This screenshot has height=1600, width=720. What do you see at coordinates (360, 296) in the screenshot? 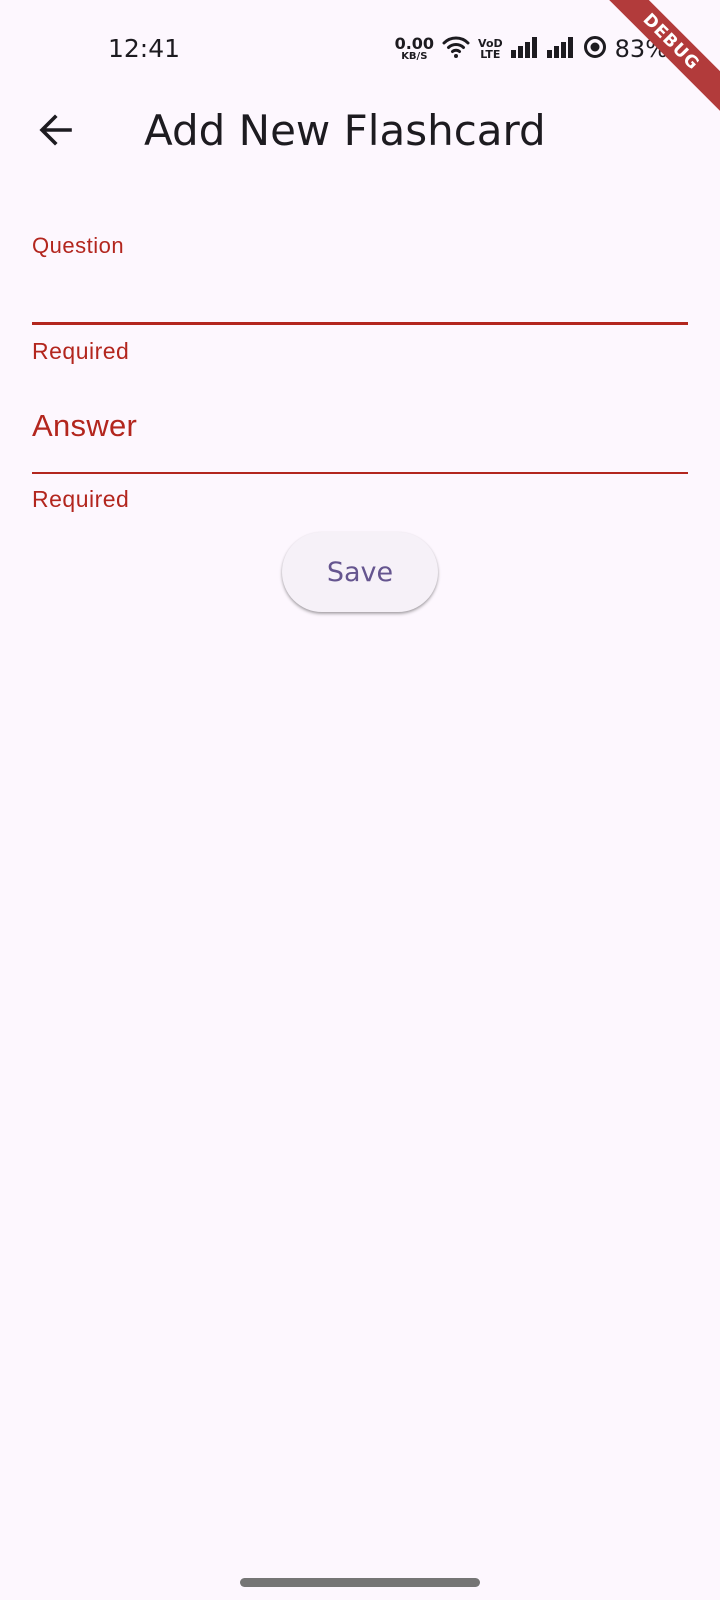
I see `question-input` at bounding box center [360, 296].